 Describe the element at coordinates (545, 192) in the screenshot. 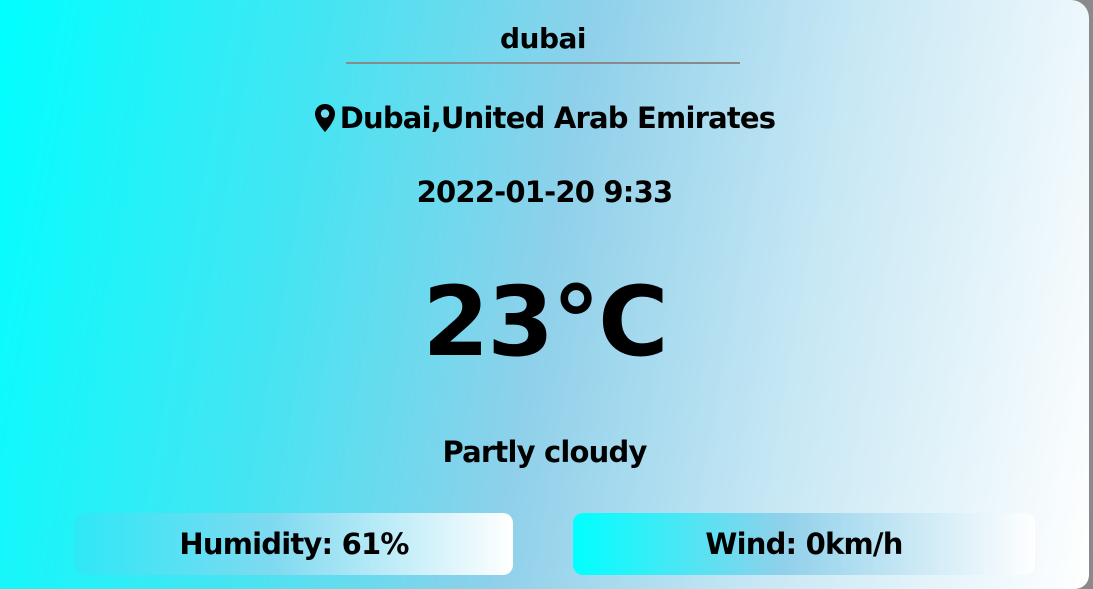

I see `datetime: 2022-01-20 9:33` at that location.